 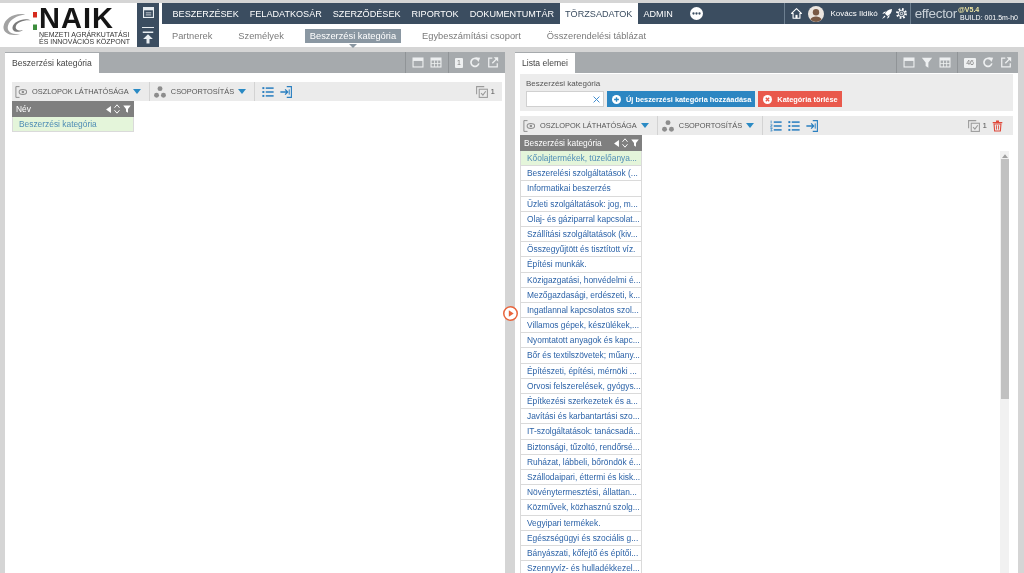 What do you see at coordinates (581, 250) in the screenshot?
I see `list-item: Összegyűjtött és tisztított víz.` at bounding box center [581, 250].